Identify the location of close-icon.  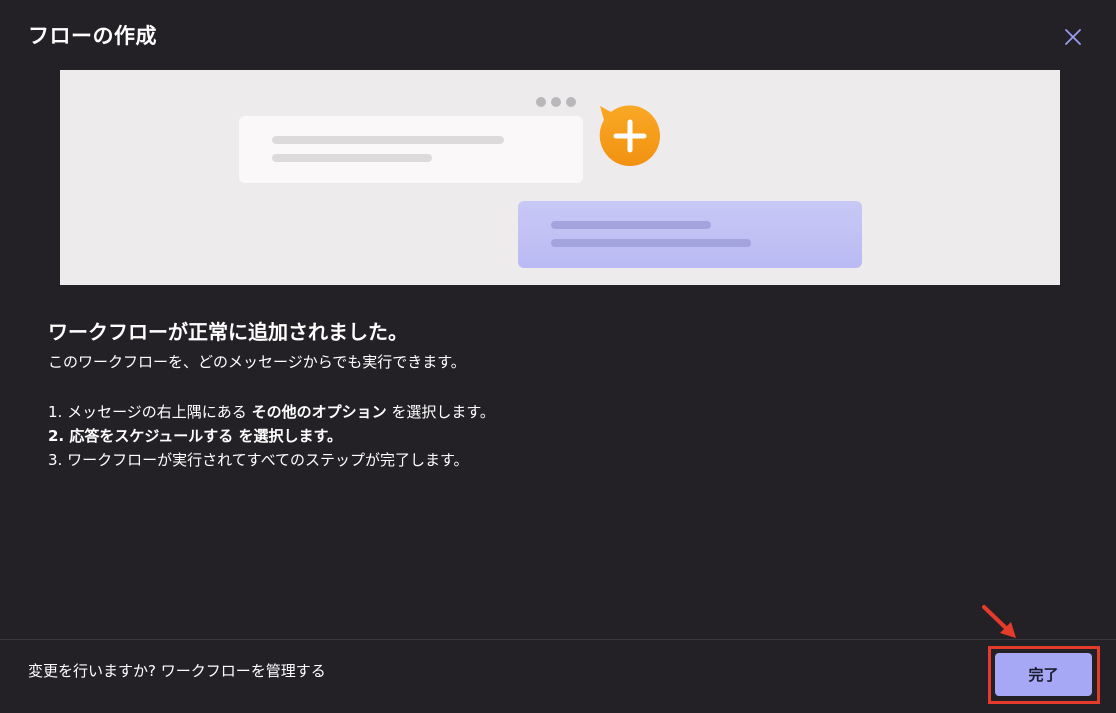
(1073, 37).